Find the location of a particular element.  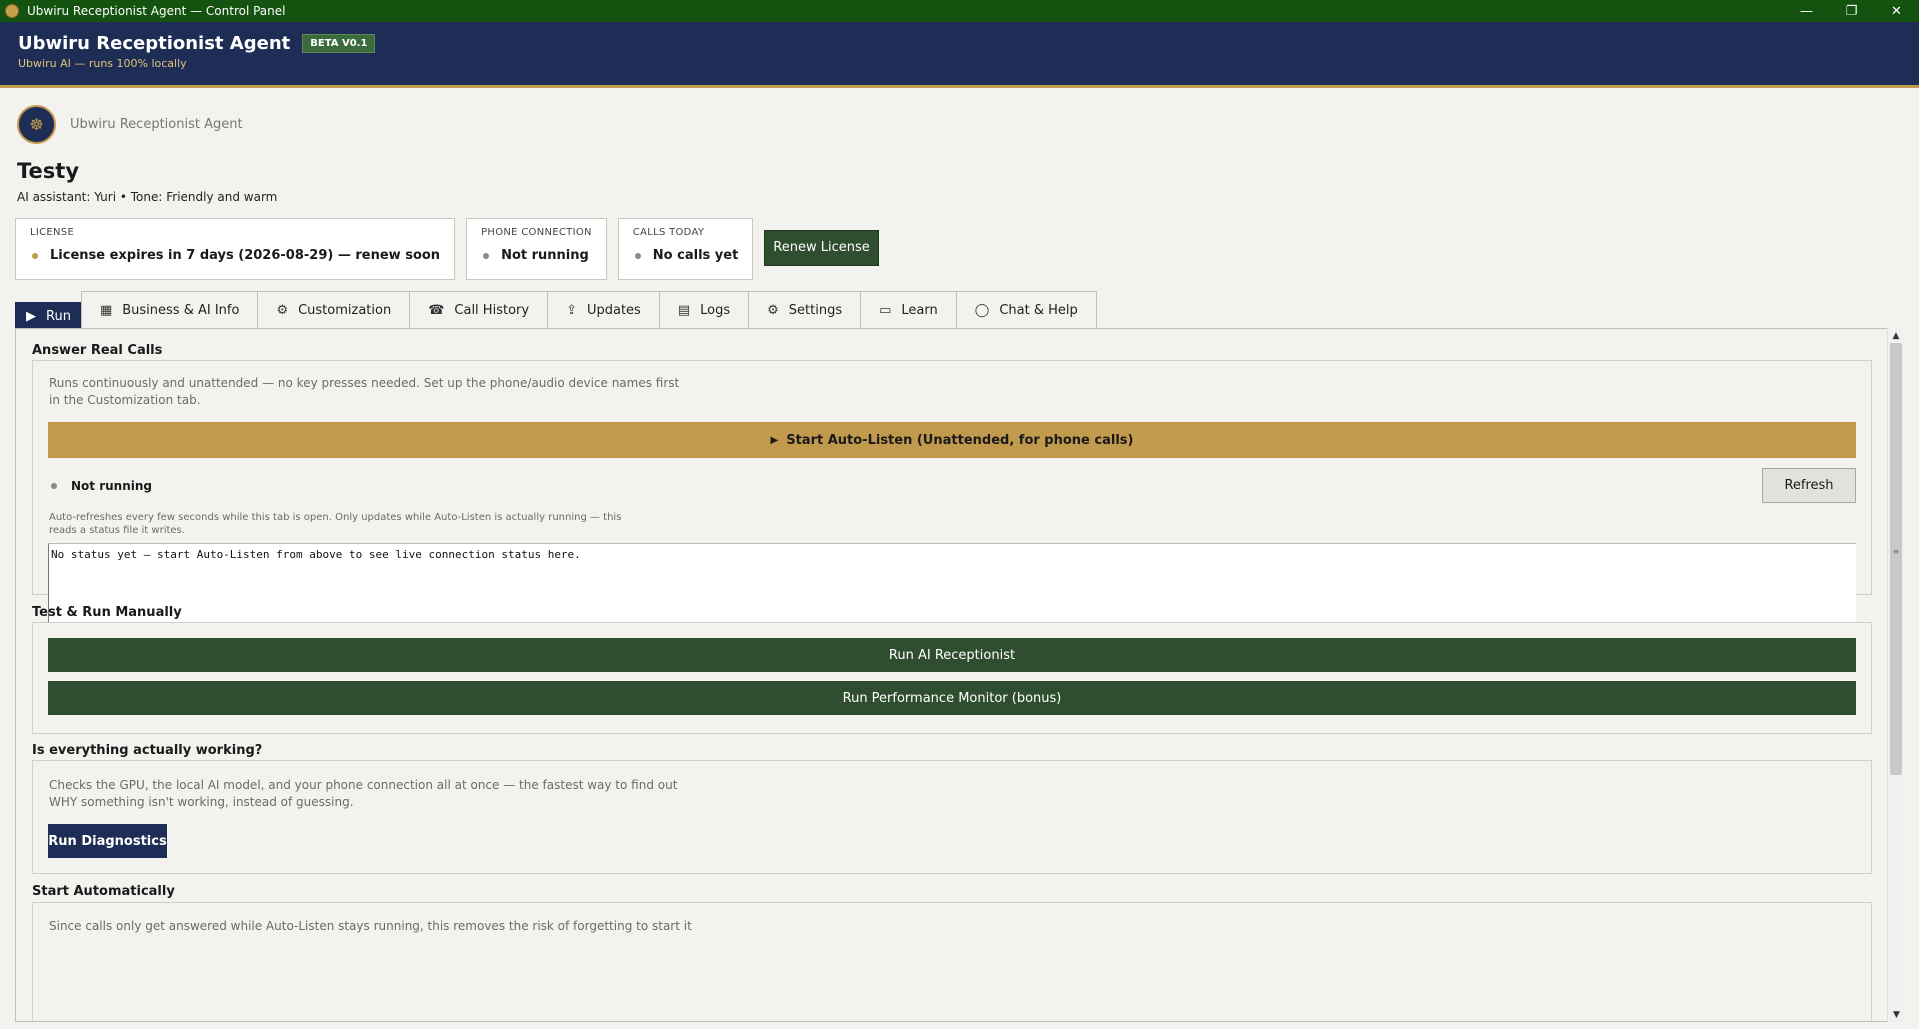

run-diagnostics-button: Run Diagnostics is located at coordinates (107, 841).